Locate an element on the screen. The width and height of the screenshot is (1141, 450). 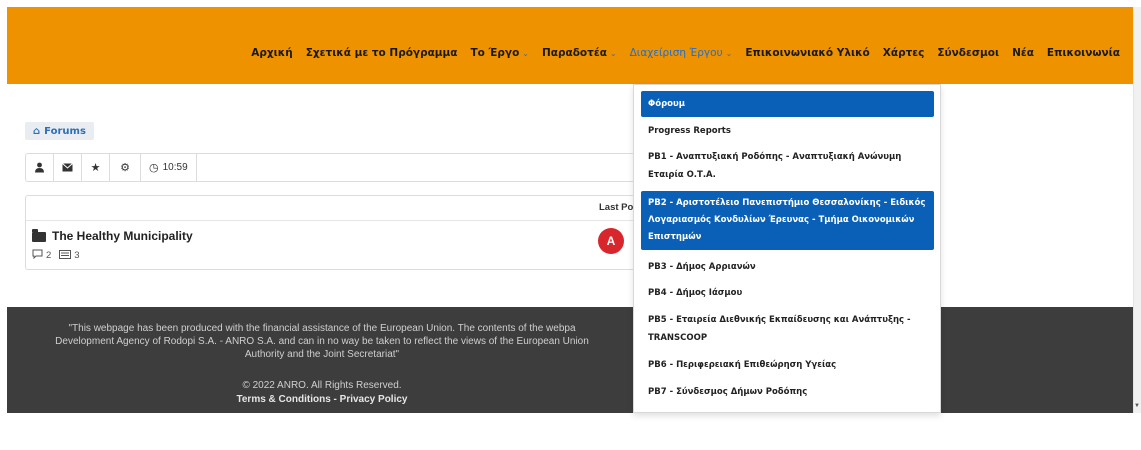
footer-links: Terms & Conditions - Privacy Policy is located at coordinates (322, 399).